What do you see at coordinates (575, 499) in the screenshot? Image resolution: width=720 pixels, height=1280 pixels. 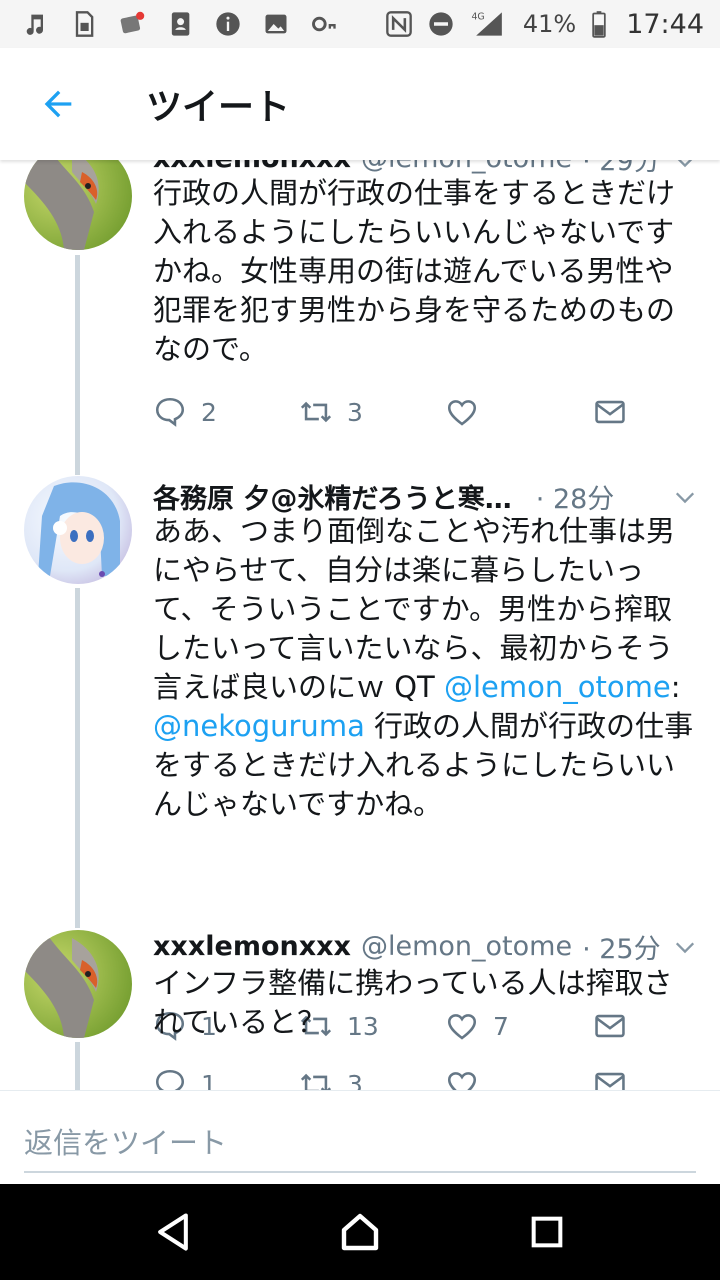 I see `tweet-time: · 28分` at bounding box center [575, 499].